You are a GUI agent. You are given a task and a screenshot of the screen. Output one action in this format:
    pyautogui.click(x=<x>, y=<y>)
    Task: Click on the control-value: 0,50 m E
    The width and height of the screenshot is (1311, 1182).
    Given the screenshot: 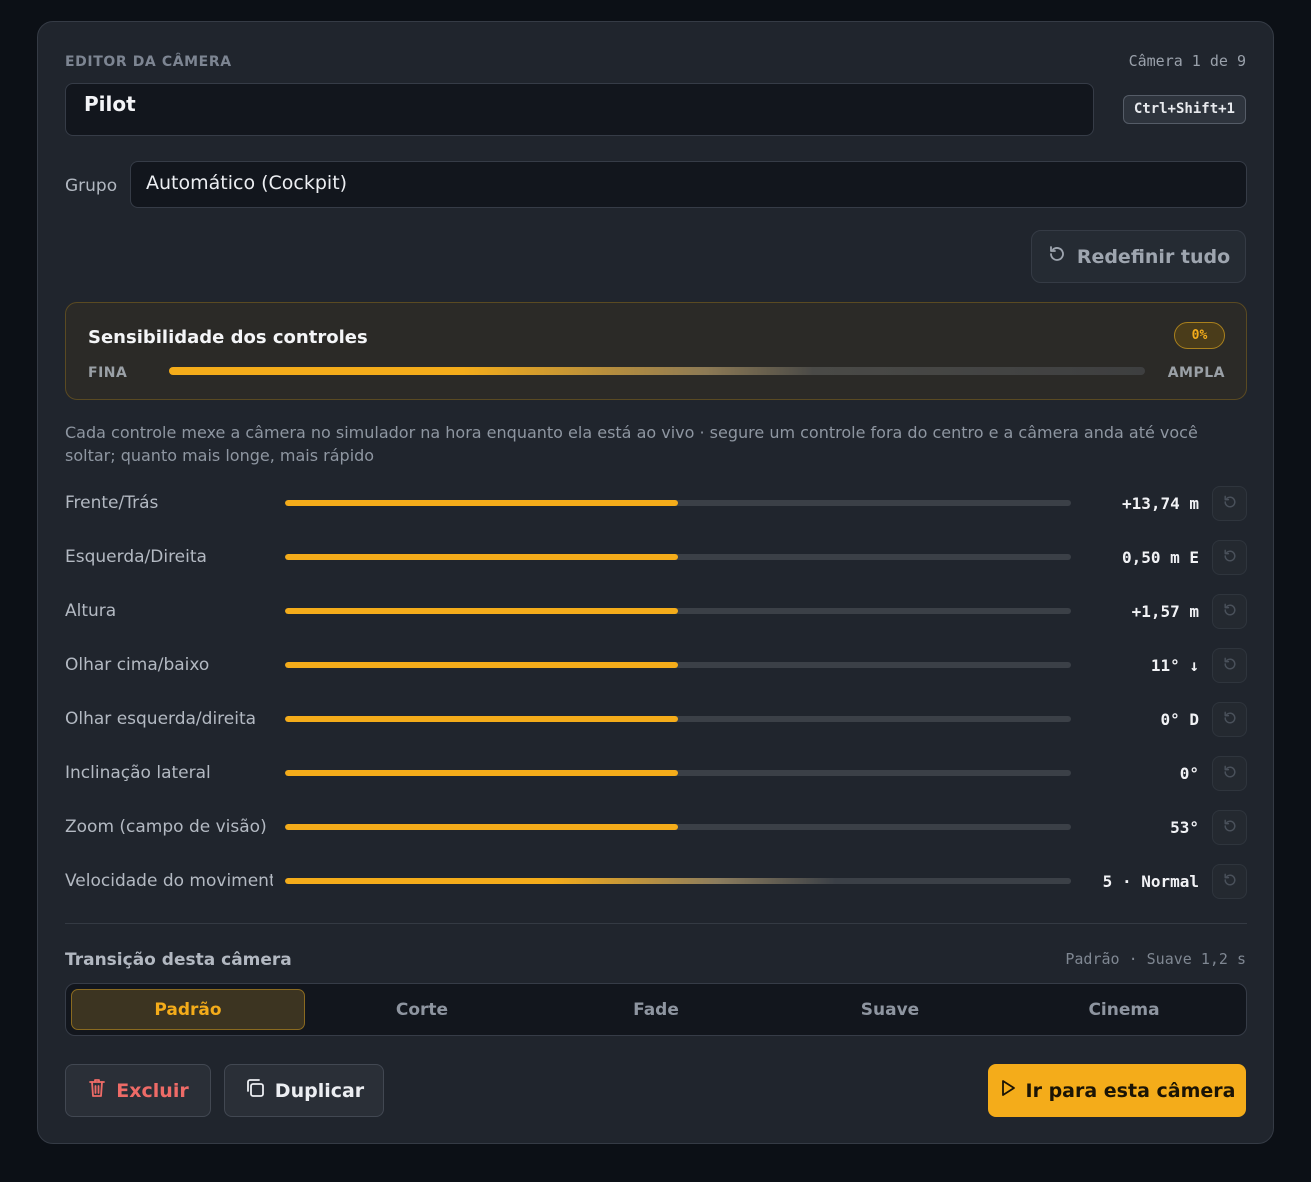 What is the action you would take?
    pyautogui.click(x=1160, y=557)
    